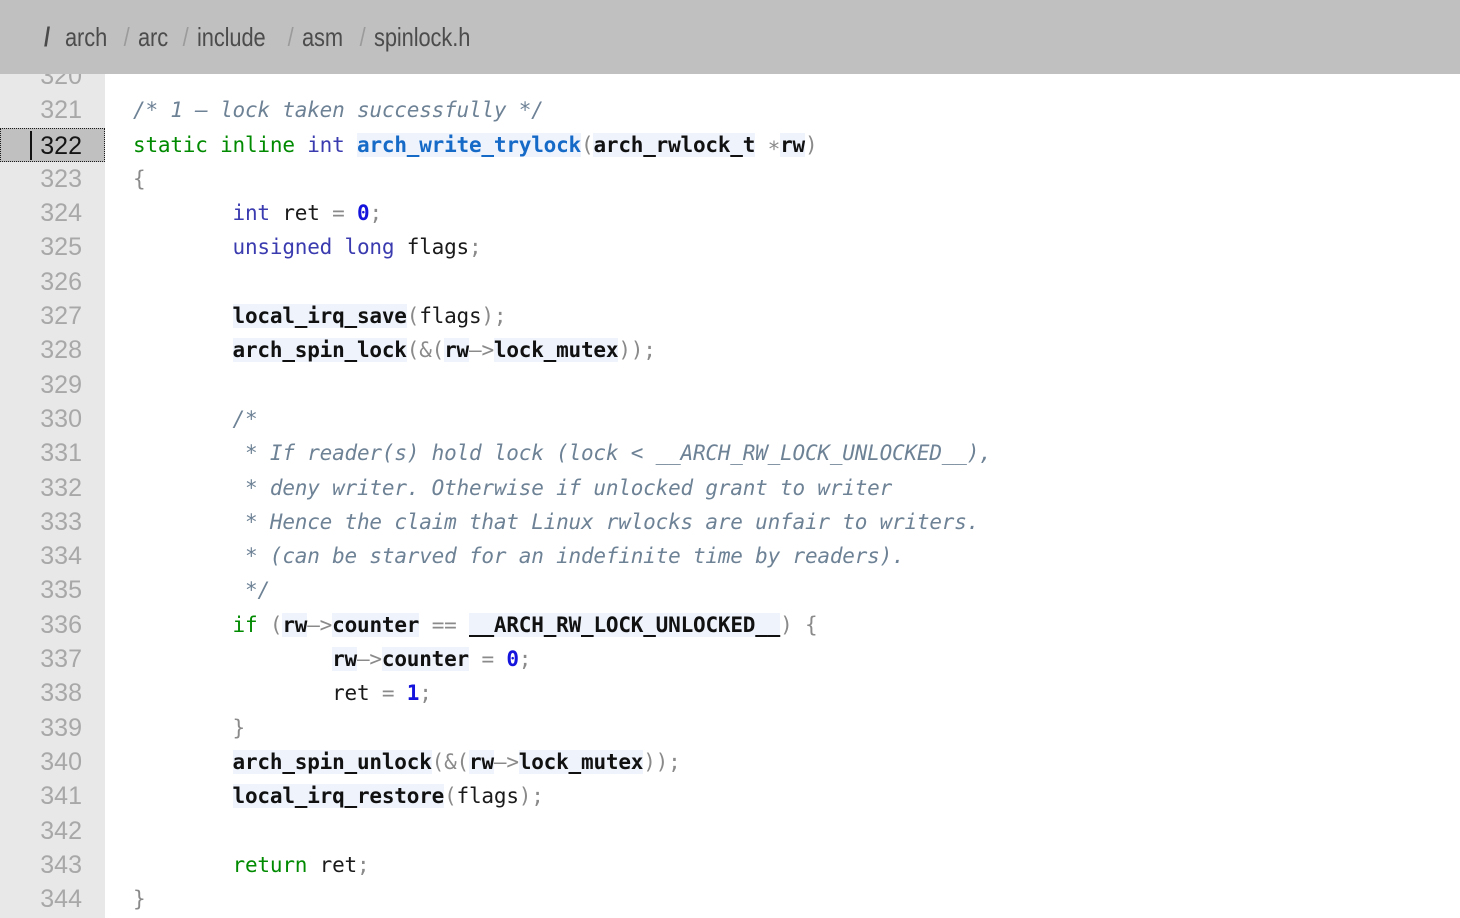 Image resolution: width=1460 pixels, height=918 pixels. What do you see at coordinates (413, 316) in the screenshot?
I see `code-token: (` at bounding box center [413, 316].